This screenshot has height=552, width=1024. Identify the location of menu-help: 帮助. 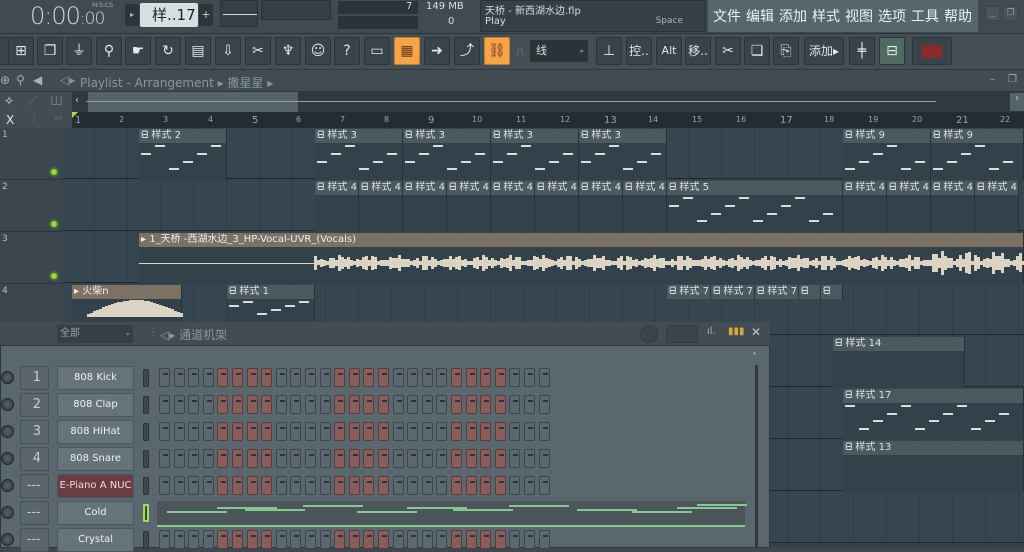
(958, 16).